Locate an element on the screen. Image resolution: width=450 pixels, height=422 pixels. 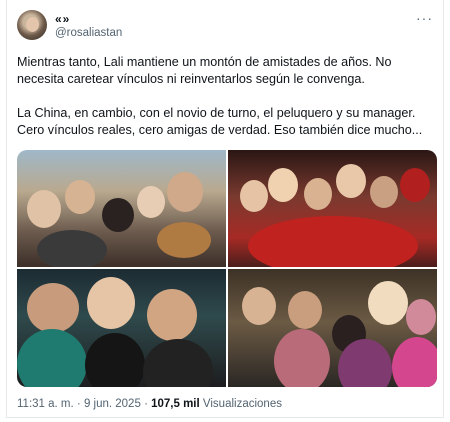
display-name: «» is located at coordinates (62, 19).